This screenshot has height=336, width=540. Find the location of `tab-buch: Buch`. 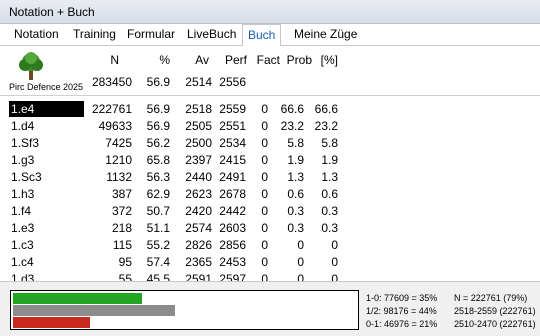

tab-buch: Buch is located at coordinates (262, 35).